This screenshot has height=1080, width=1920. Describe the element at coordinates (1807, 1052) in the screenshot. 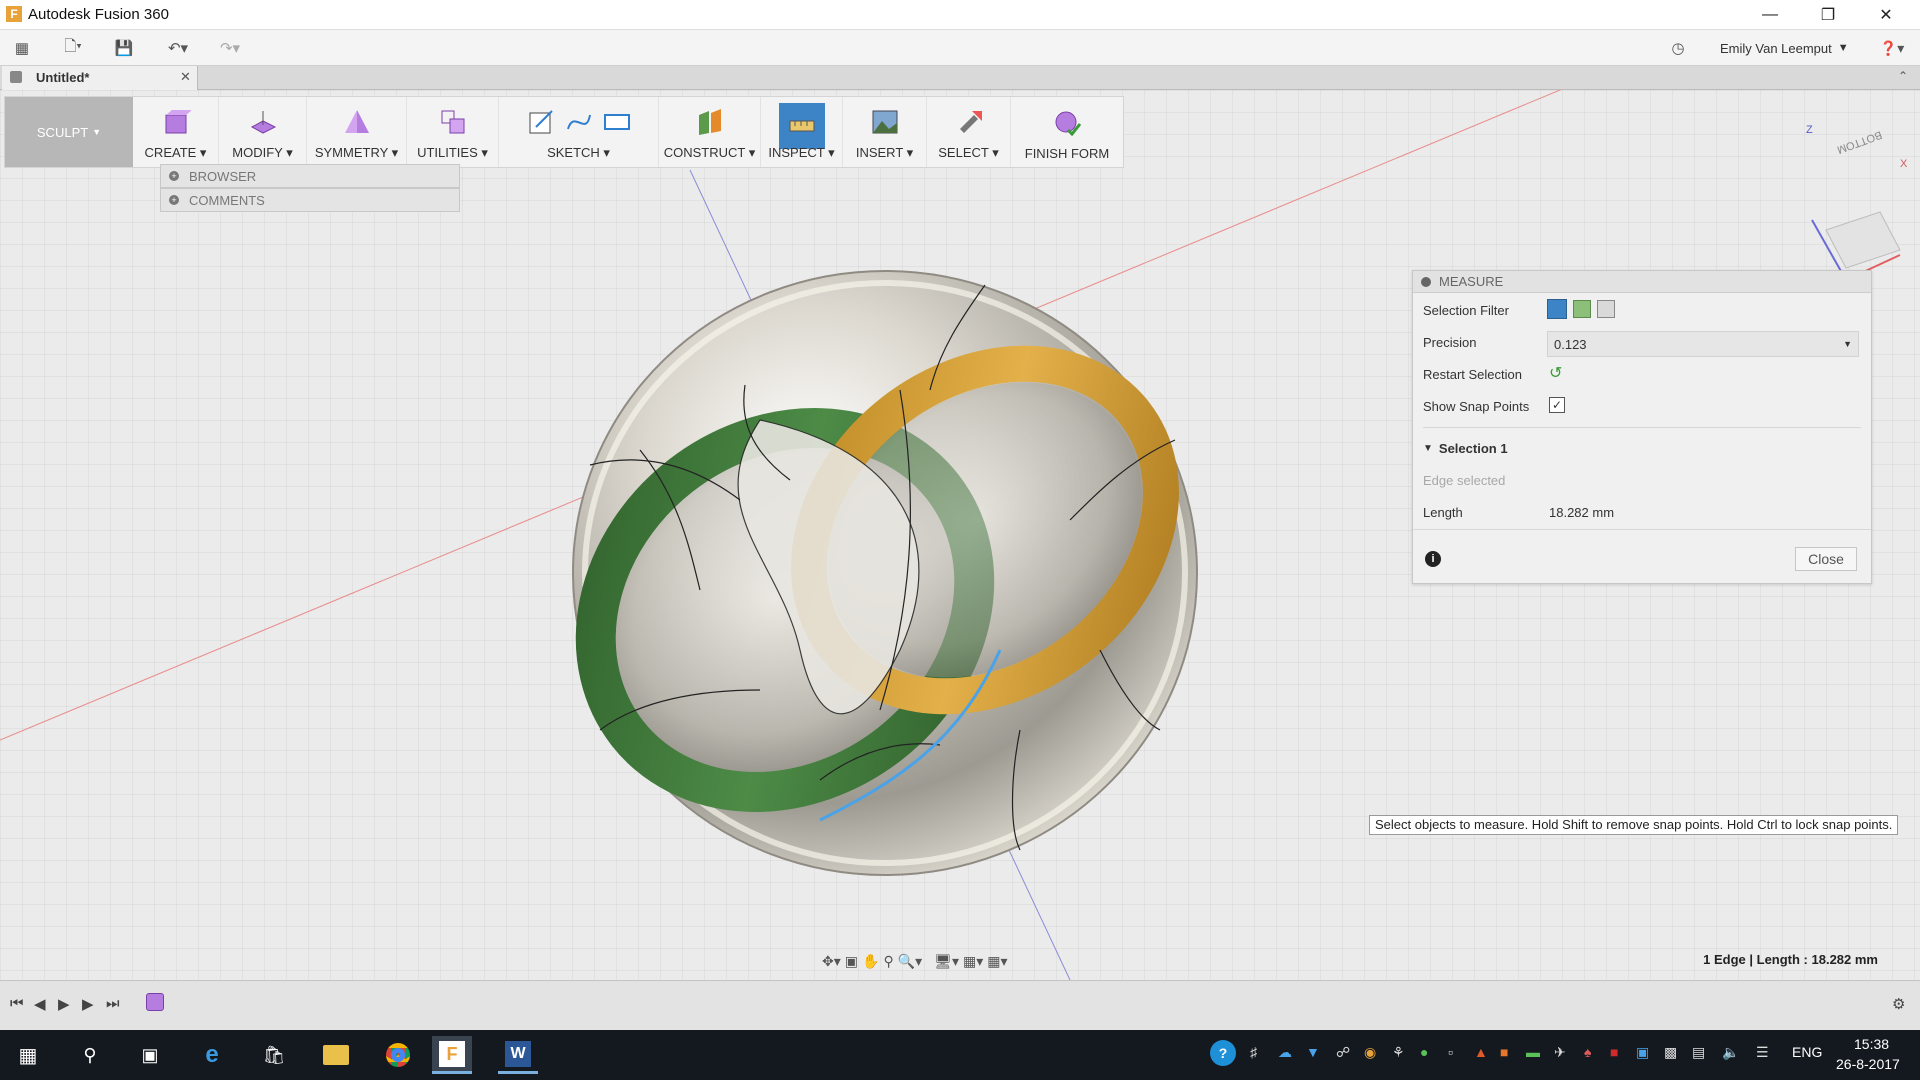

I see `language-indicator: ENG` at that location.